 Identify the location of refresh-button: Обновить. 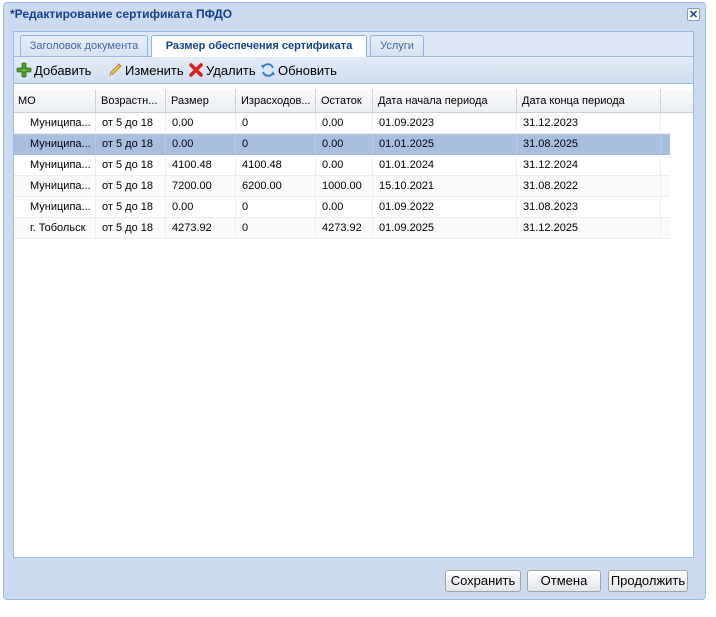
(298, 70).